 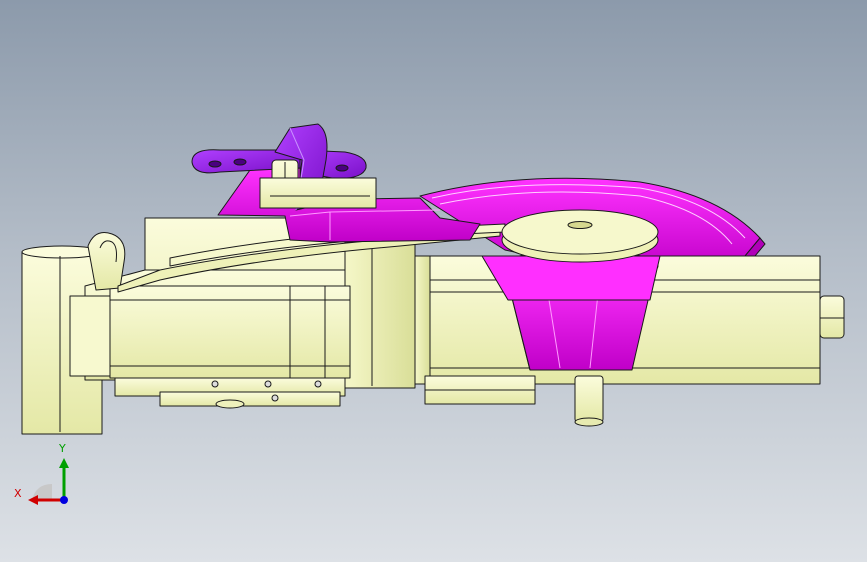 What do you see at coordinates (64, 463) in the screenshot?
I see `y-axis-head` at bounding box center [64, 463].